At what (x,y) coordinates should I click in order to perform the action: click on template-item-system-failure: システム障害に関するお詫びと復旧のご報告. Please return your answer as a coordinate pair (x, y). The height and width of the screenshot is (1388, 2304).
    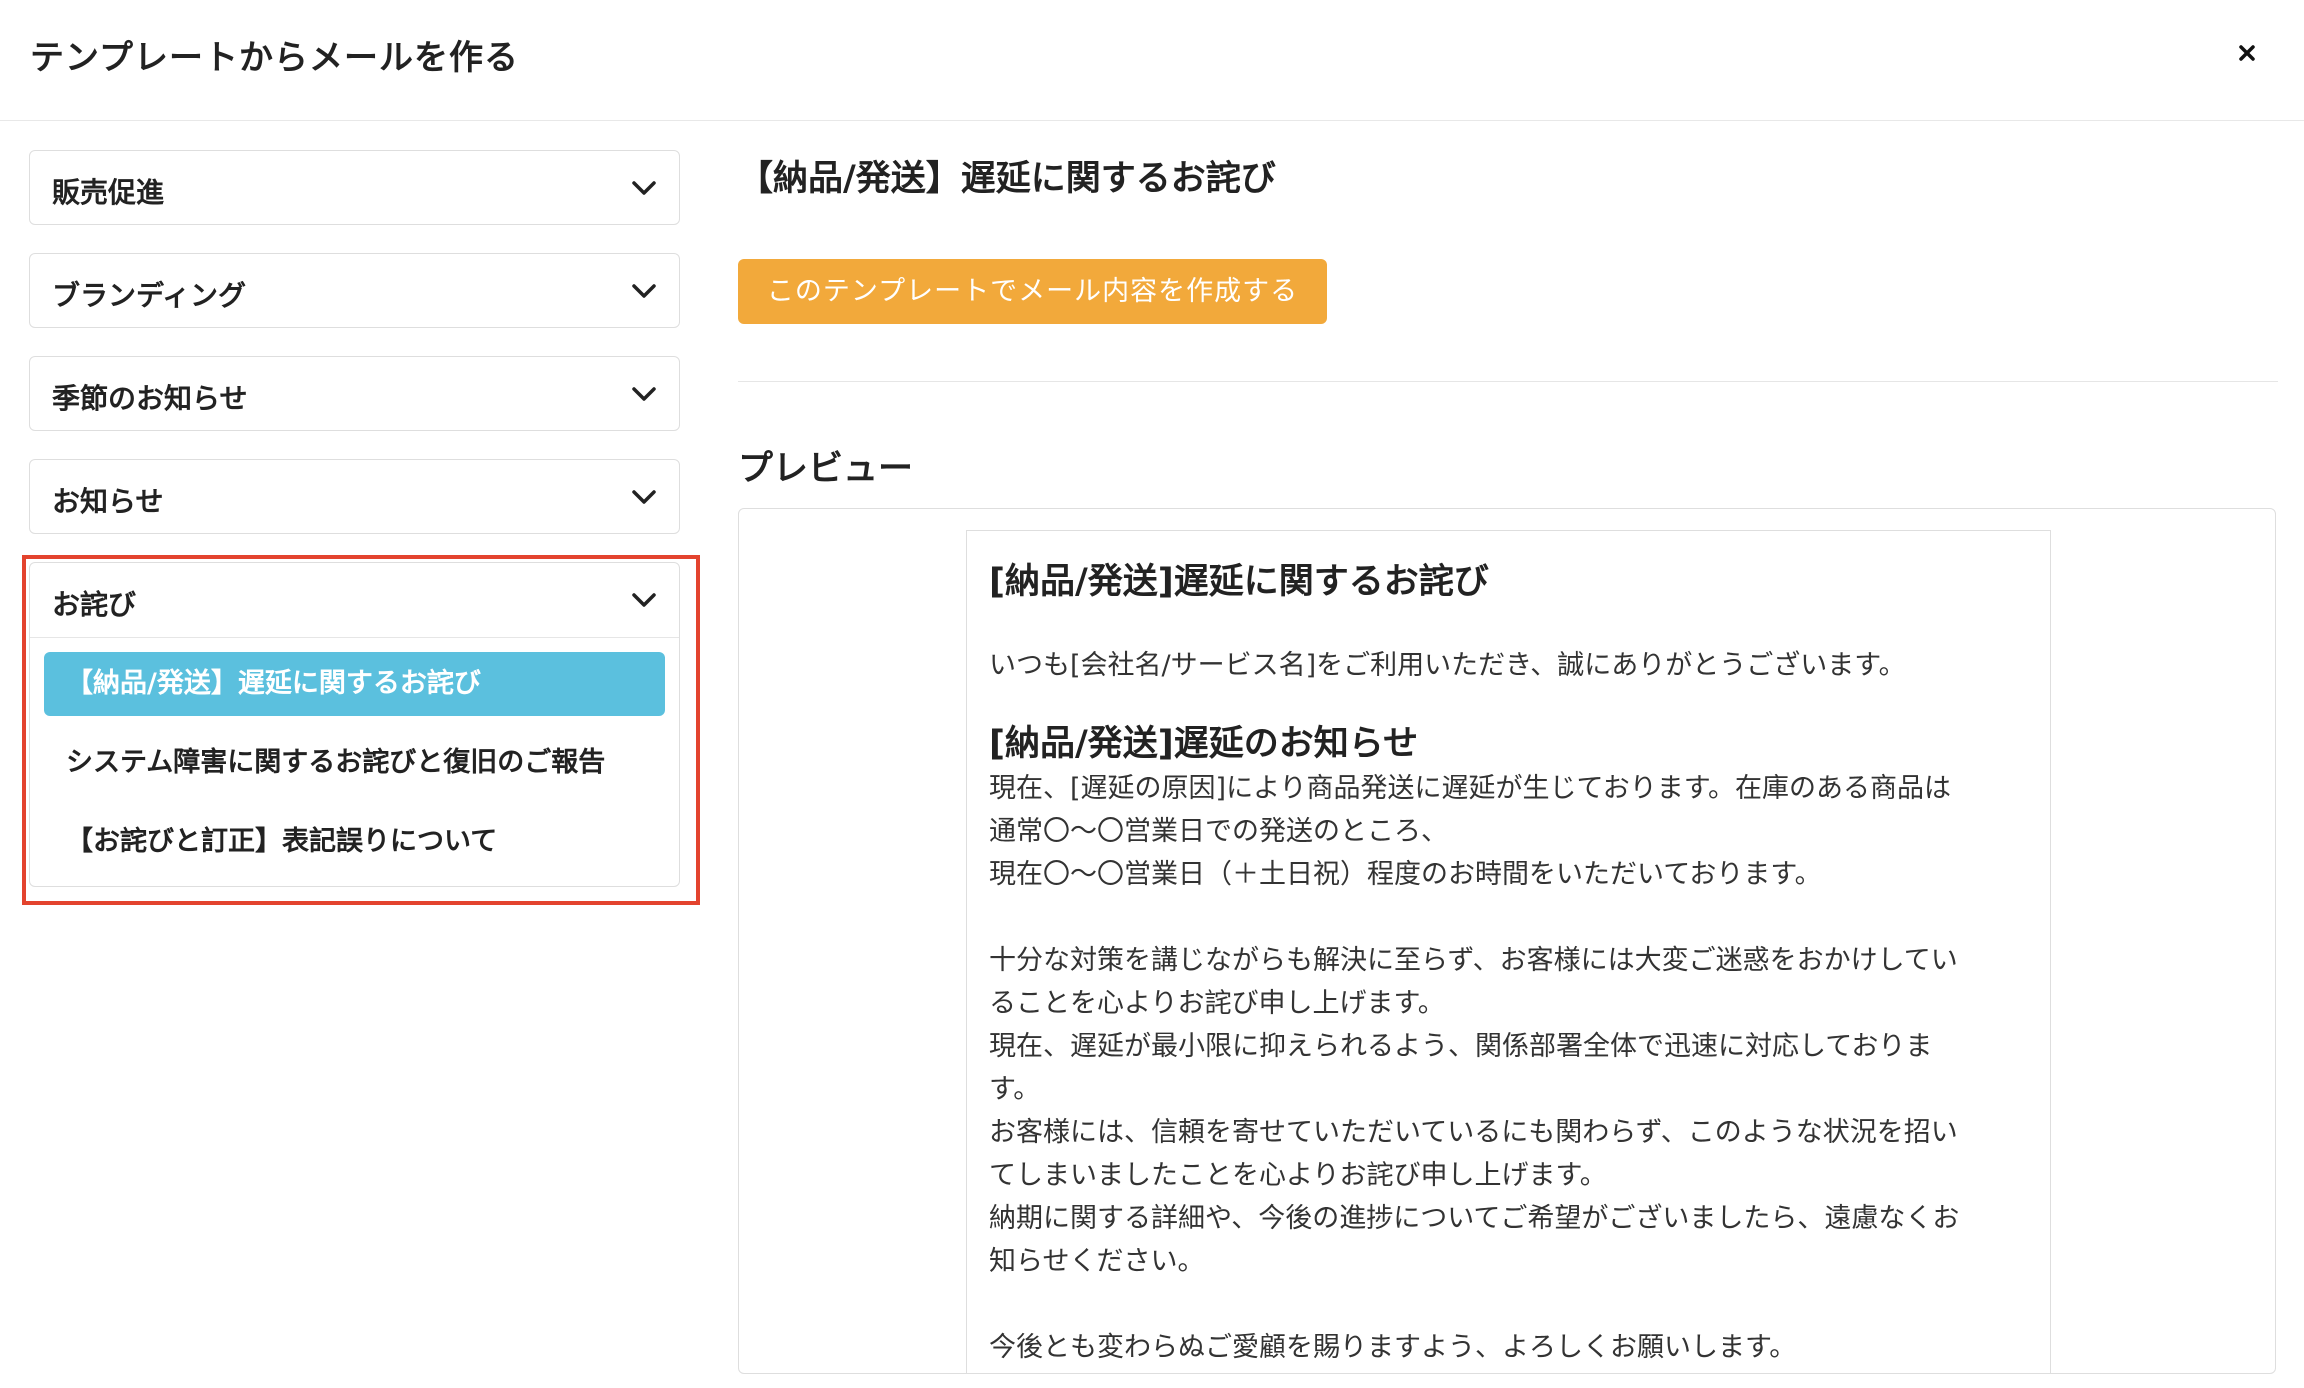
    Looking at the image, I should click on (354, 763).